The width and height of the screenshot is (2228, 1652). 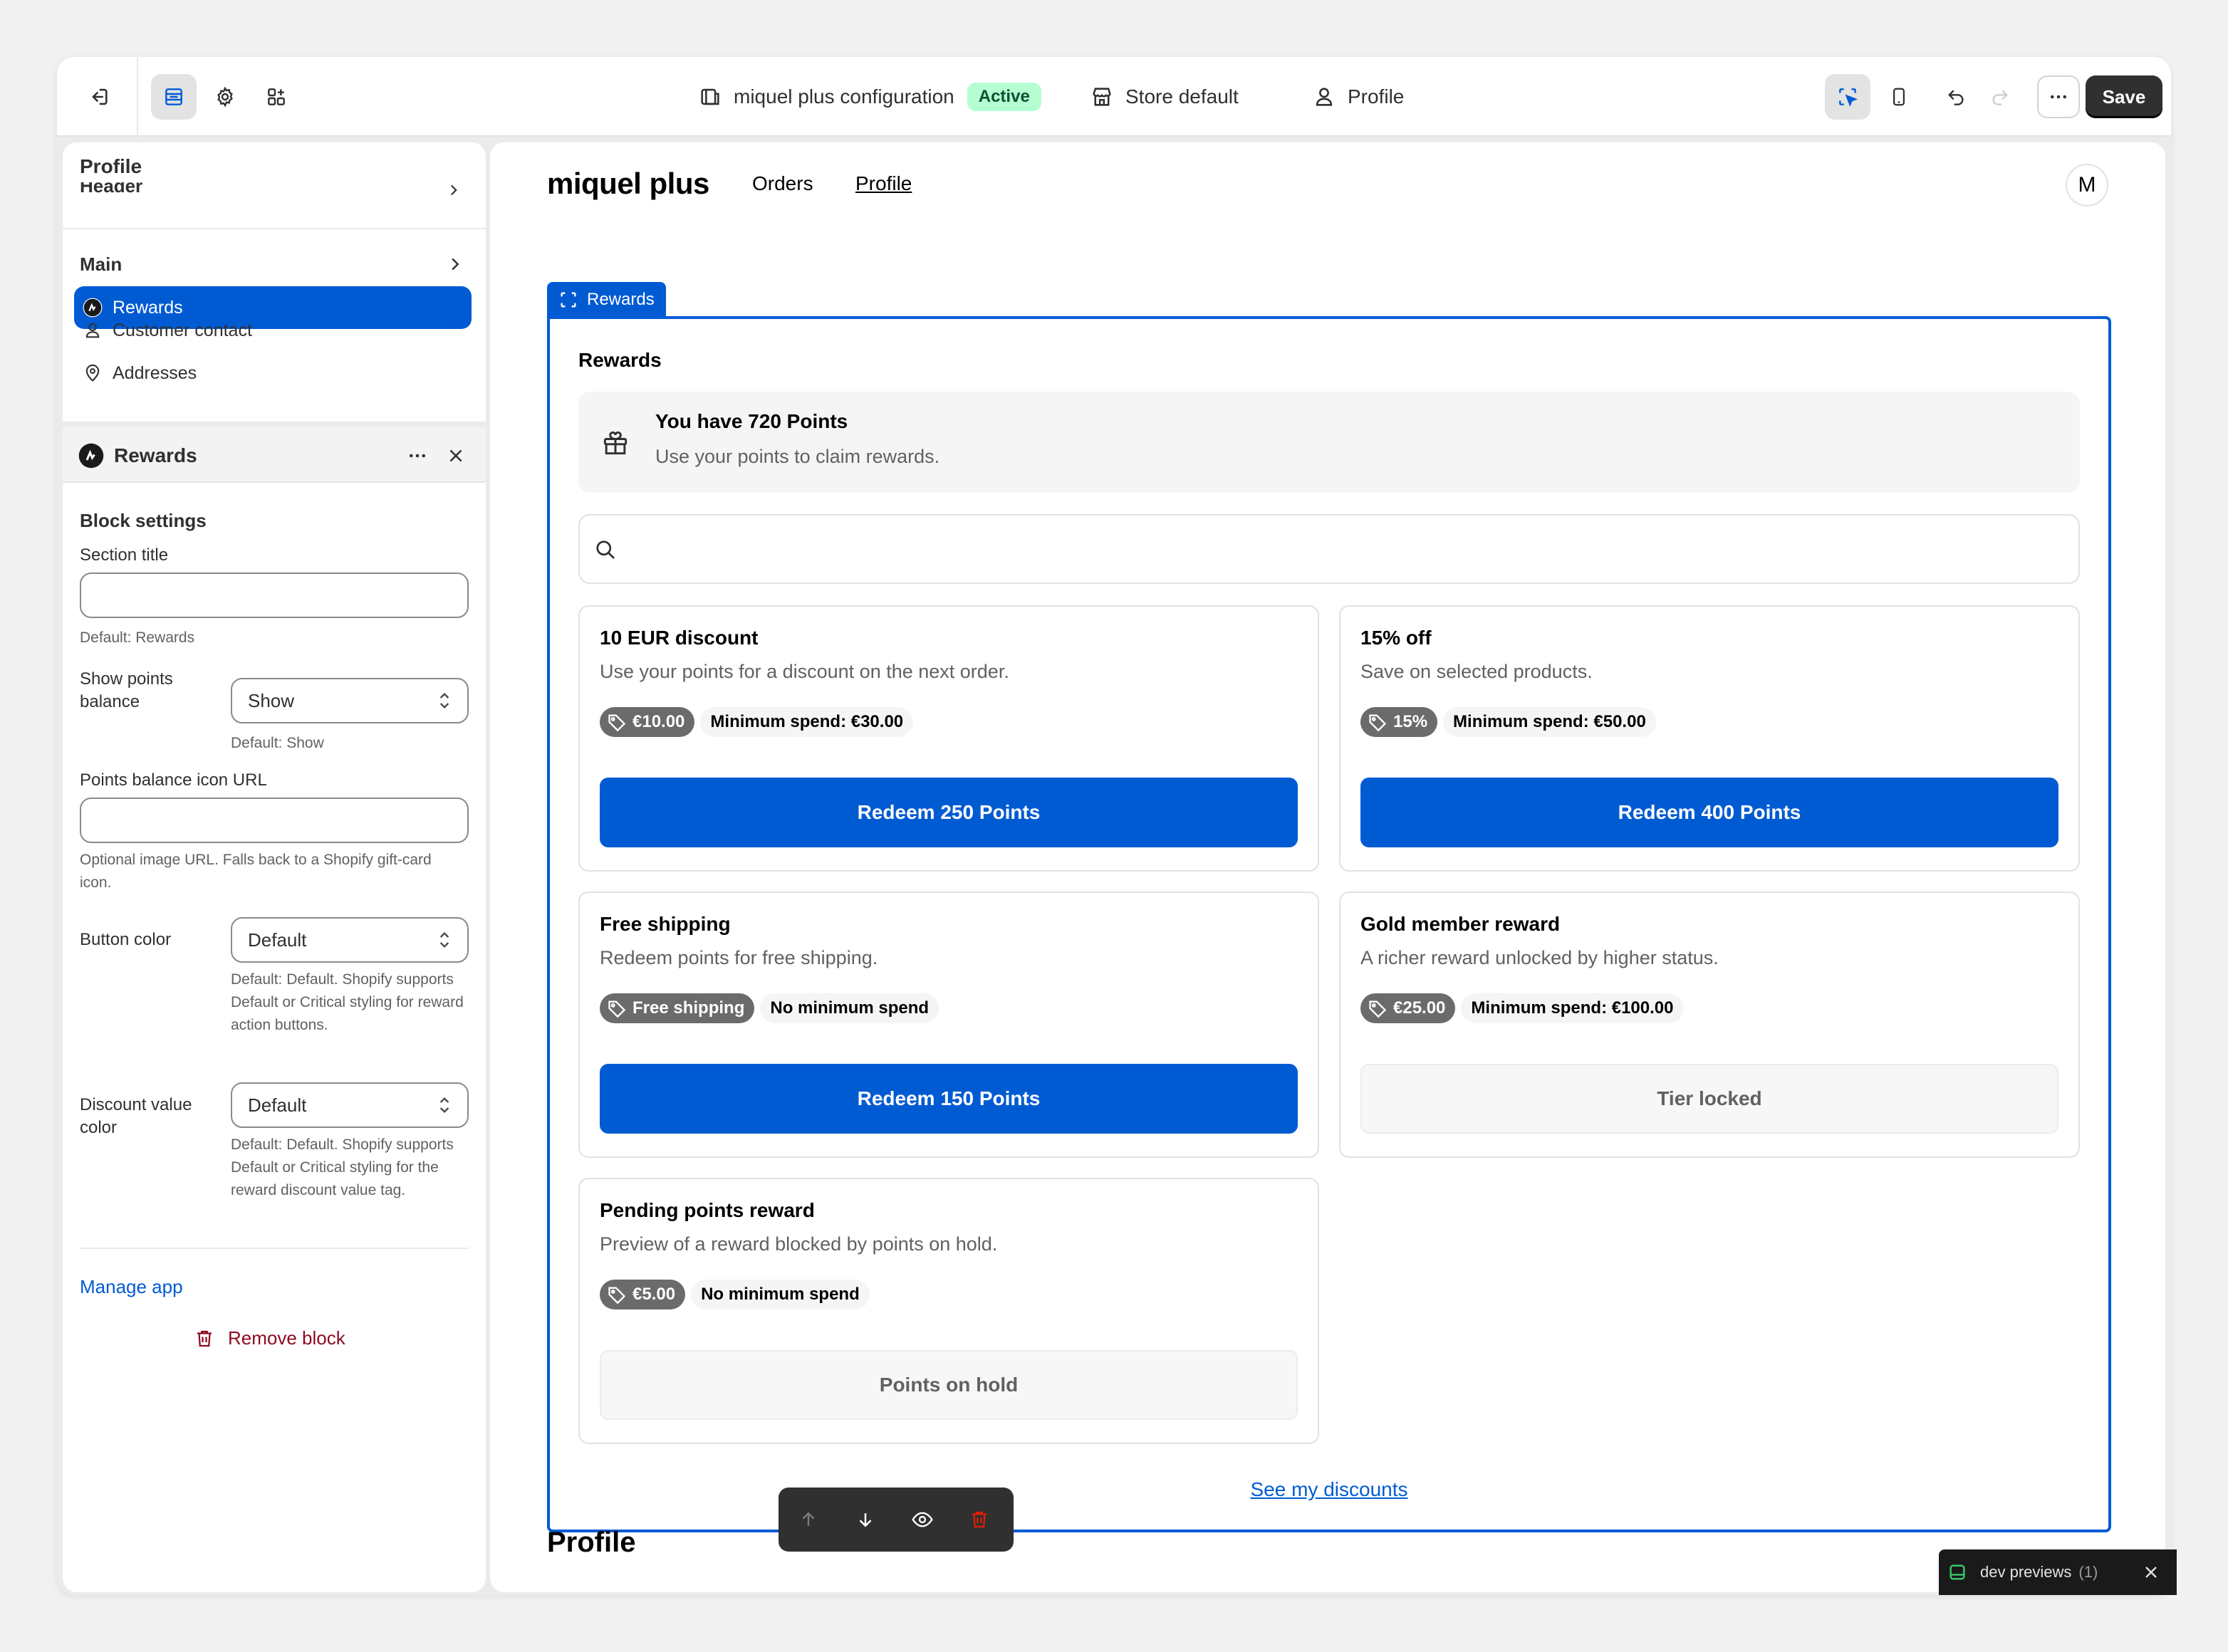 I want to click on sections-button, so click(x=174, y=97).